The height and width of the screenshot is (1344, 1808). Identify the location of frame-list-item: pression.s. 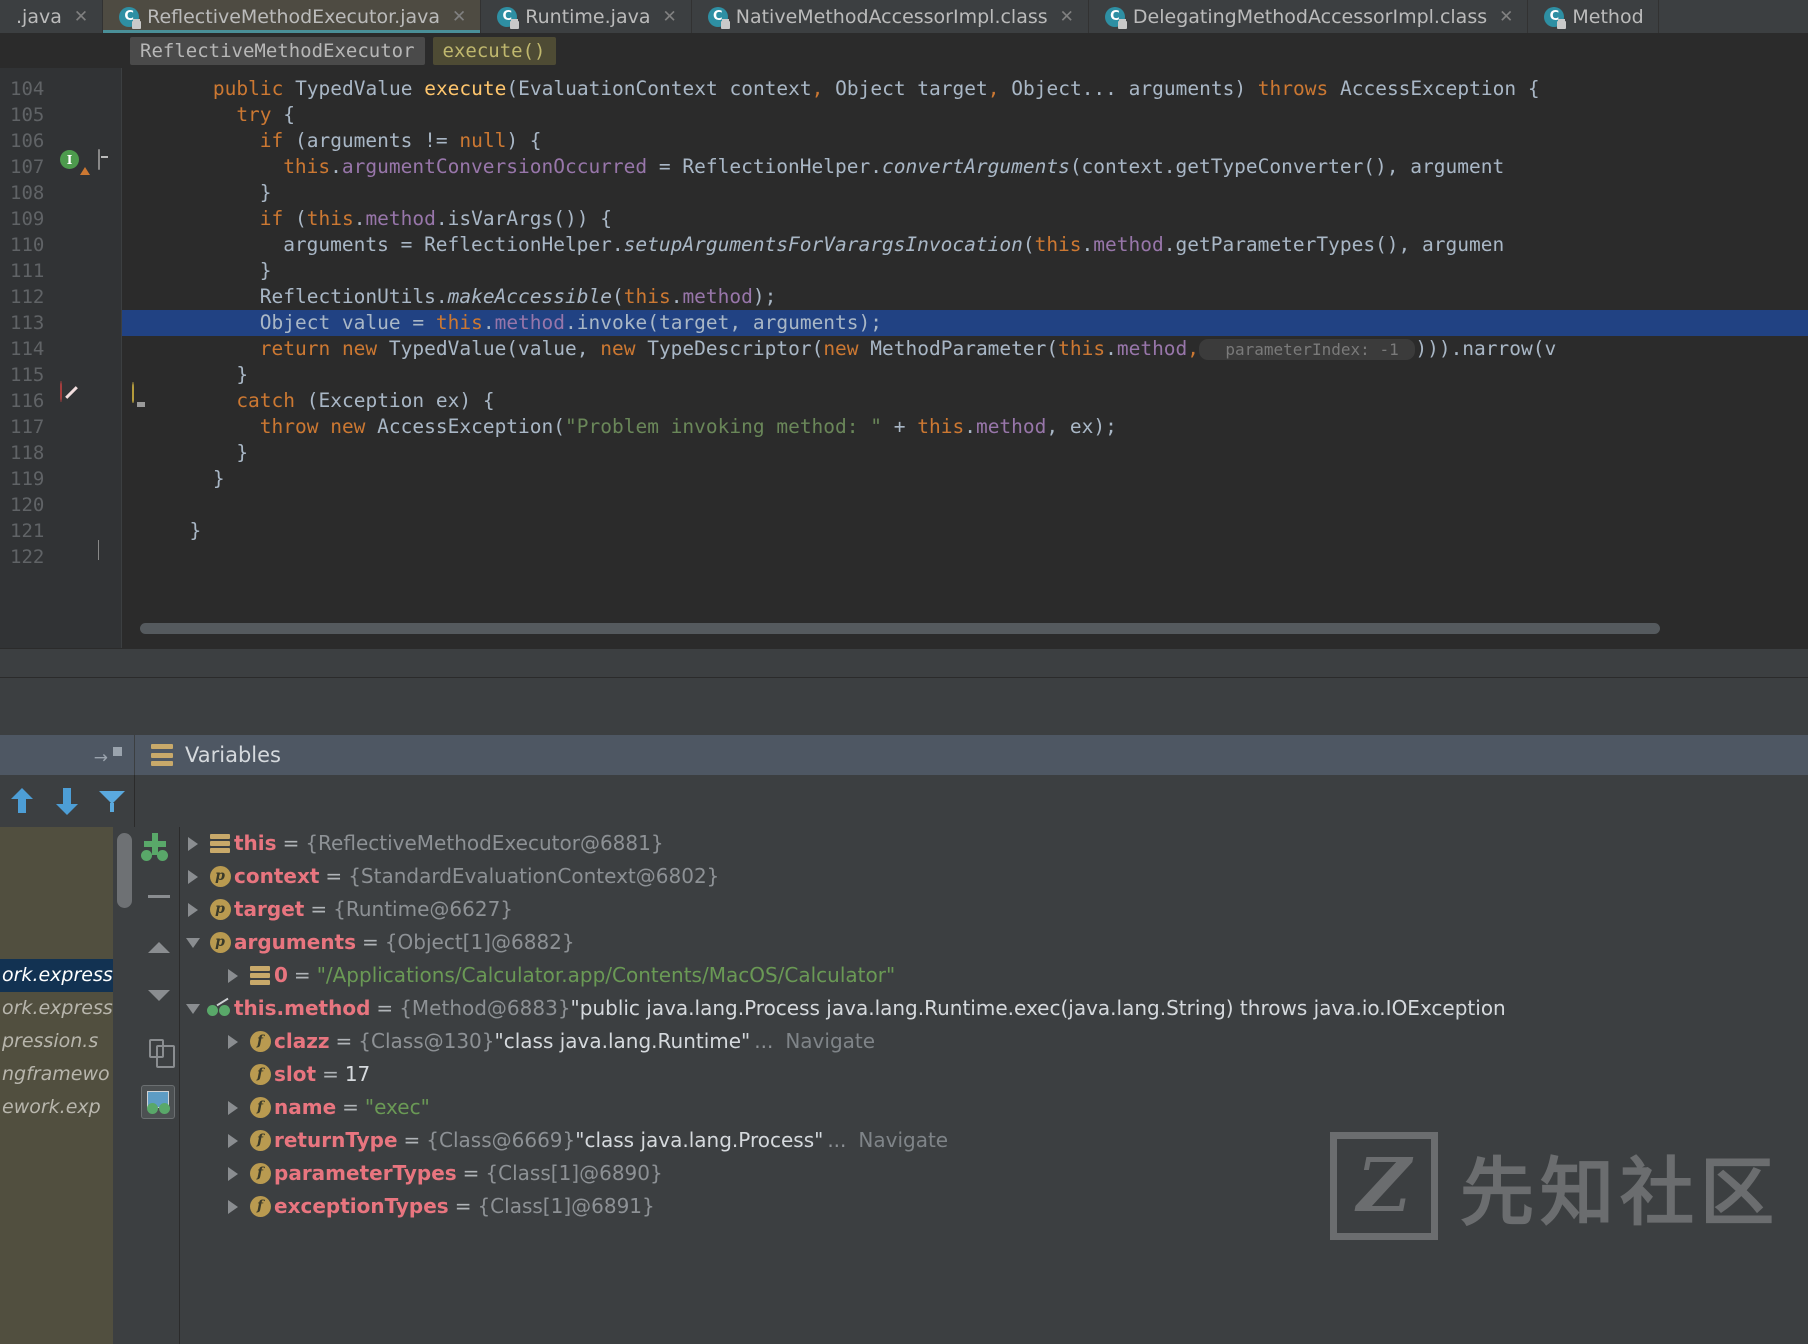
(56, 1041).